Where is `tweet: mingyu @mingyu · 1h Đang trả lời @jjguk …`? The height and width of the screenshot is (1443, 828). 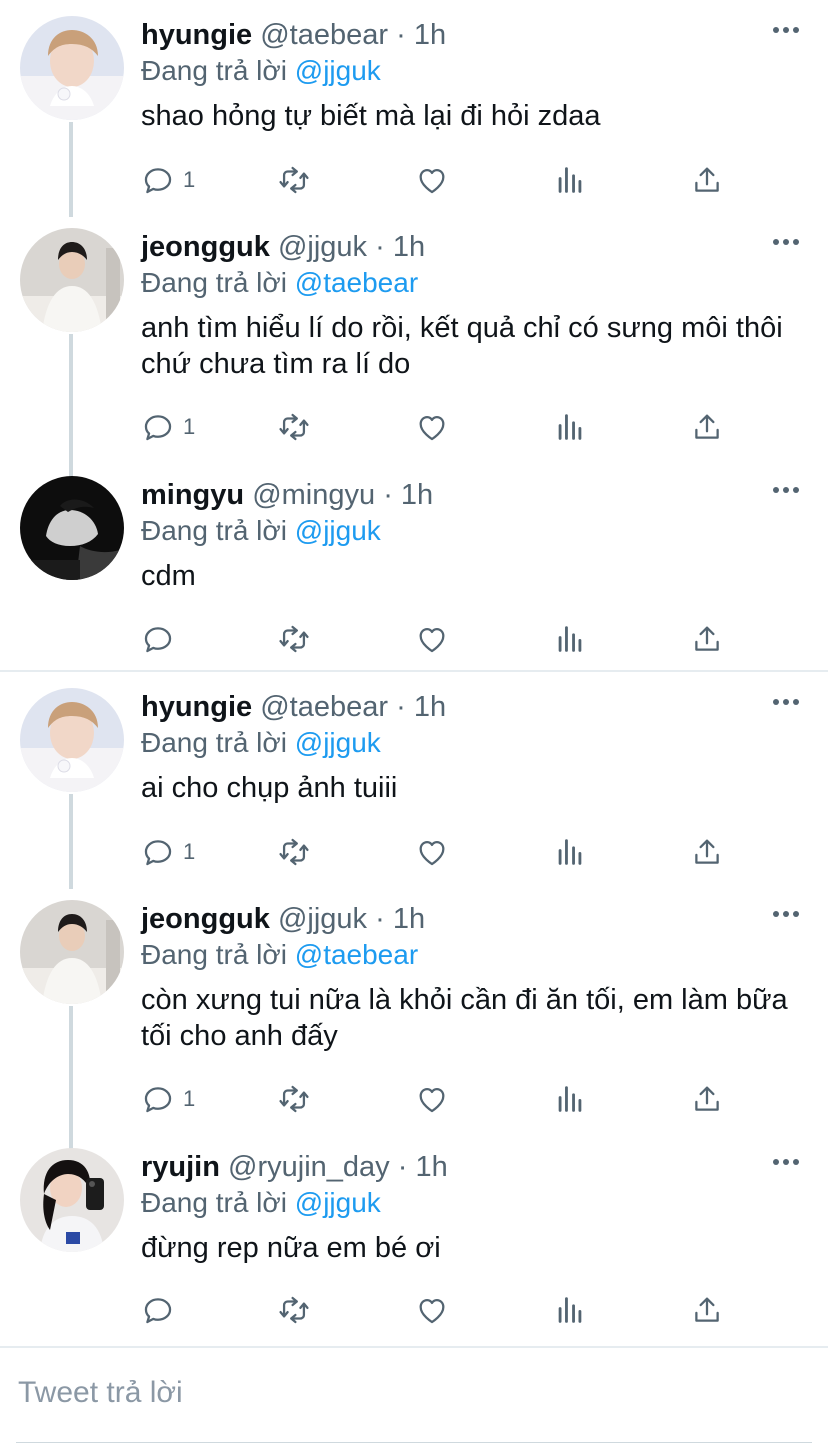
tweet: mingyu @mingyu · 1h Đang trả lời @jjguk … is located at coordinates (414, 565).